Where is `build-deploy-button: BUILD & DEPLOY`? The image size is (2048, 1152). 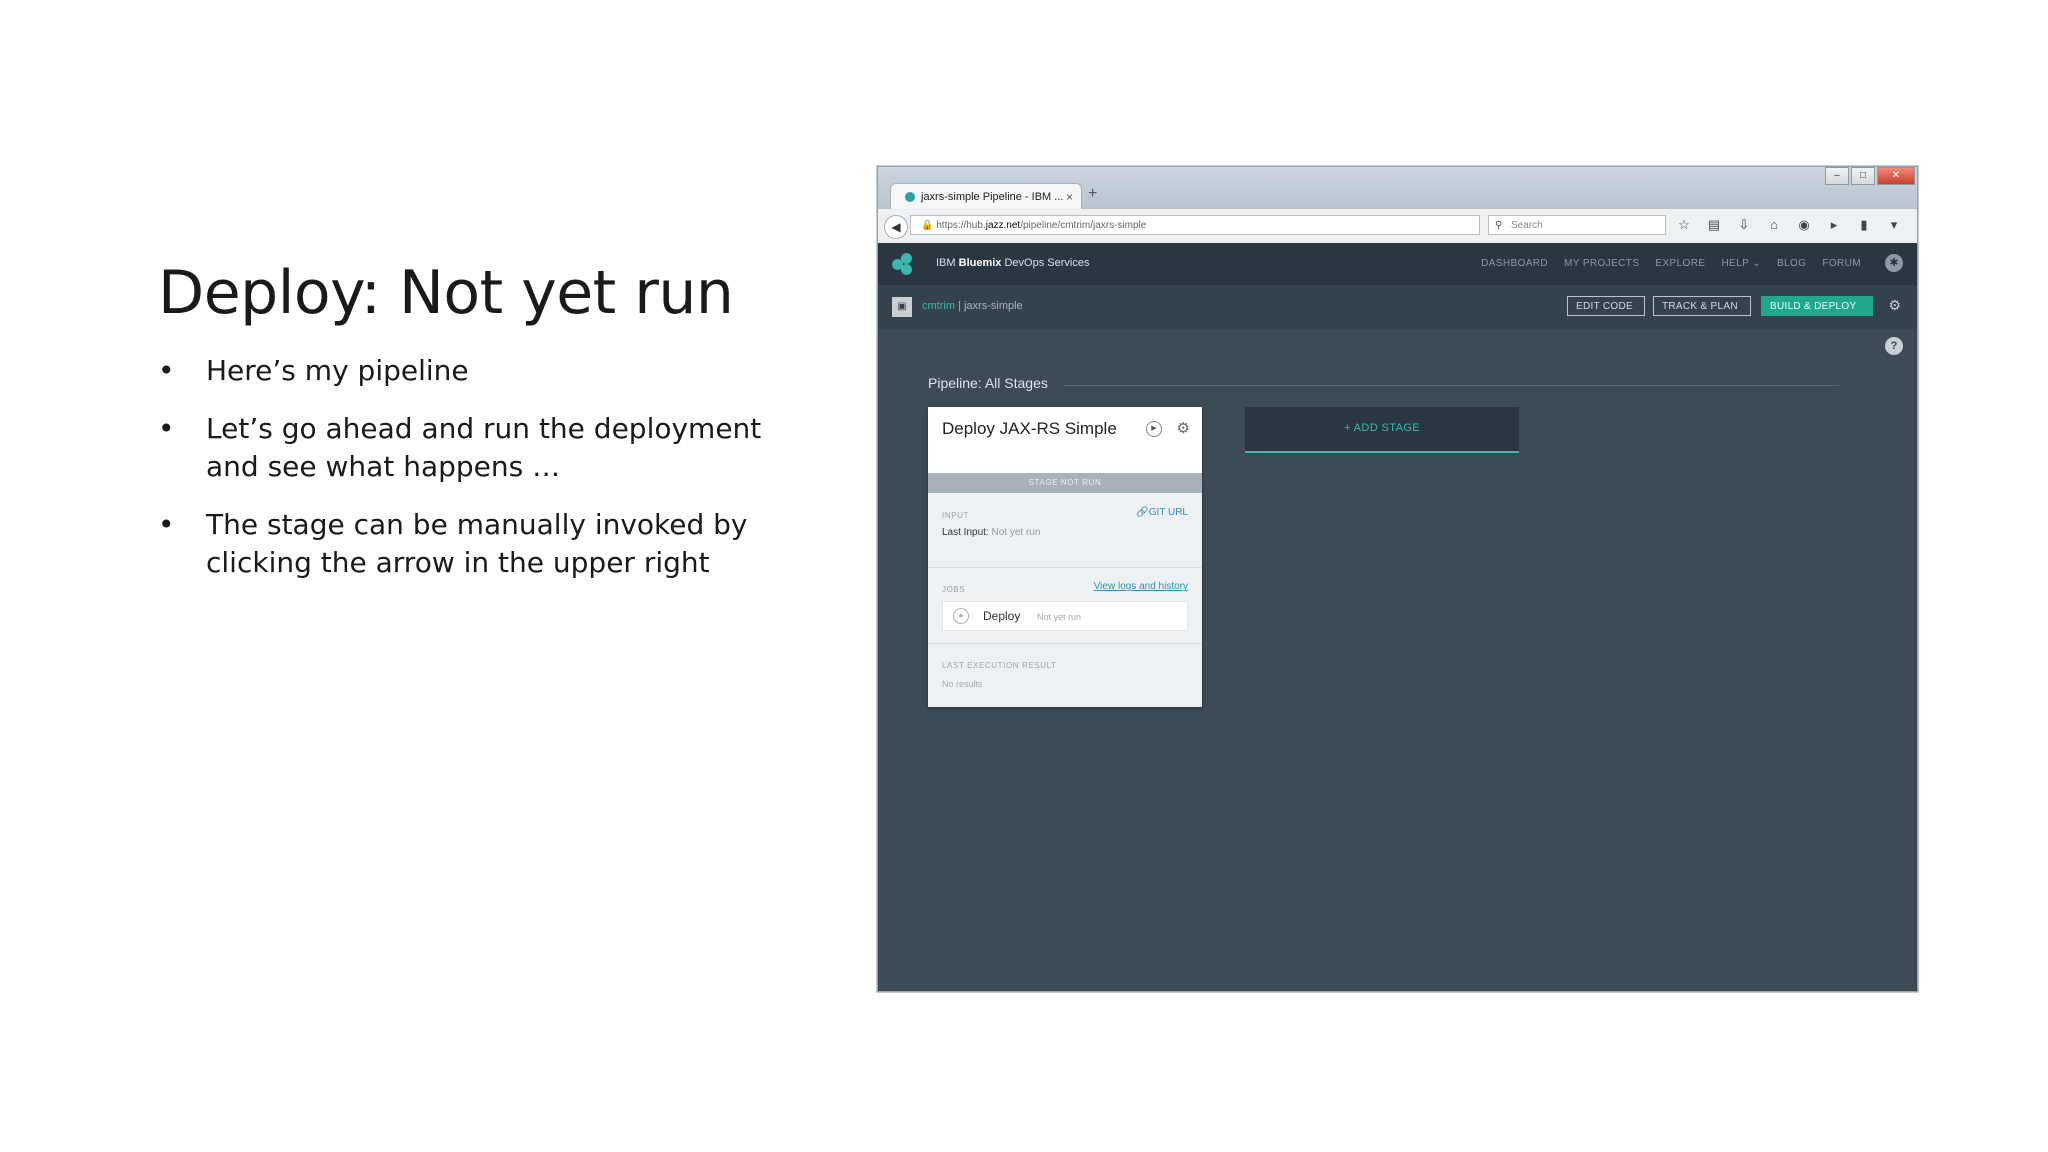
build-deploy-button: BUILD & DEPLOY is located at coordinates (1817, 306).